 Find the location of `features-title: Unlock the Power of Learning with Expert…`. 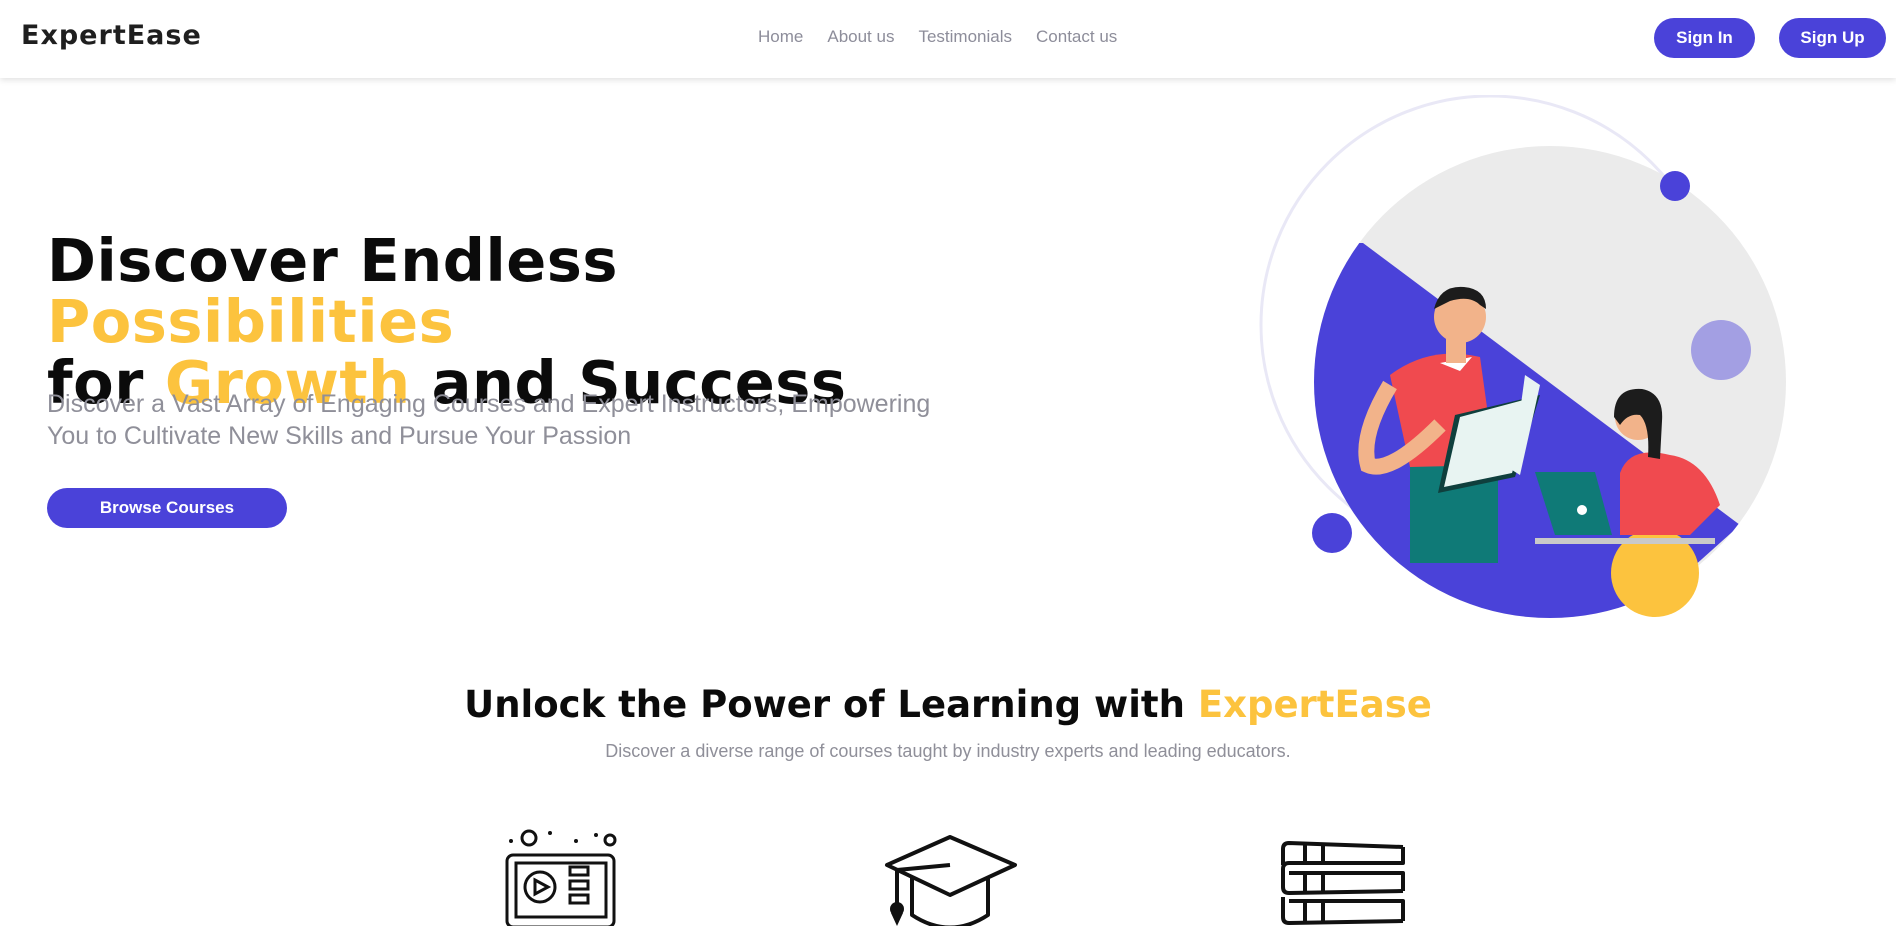

features-title: Unlock the Power of Learning with Expert… is located at coordinates (948, 704).